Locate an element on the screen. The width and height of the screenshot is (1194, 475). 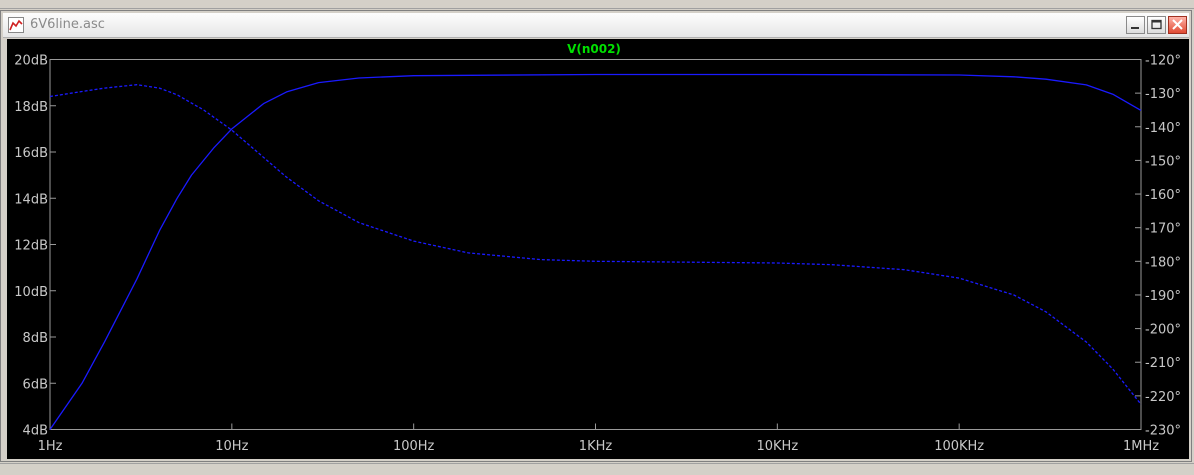
x-tick-label: 1MHz is located at coordinates (1141, 446).